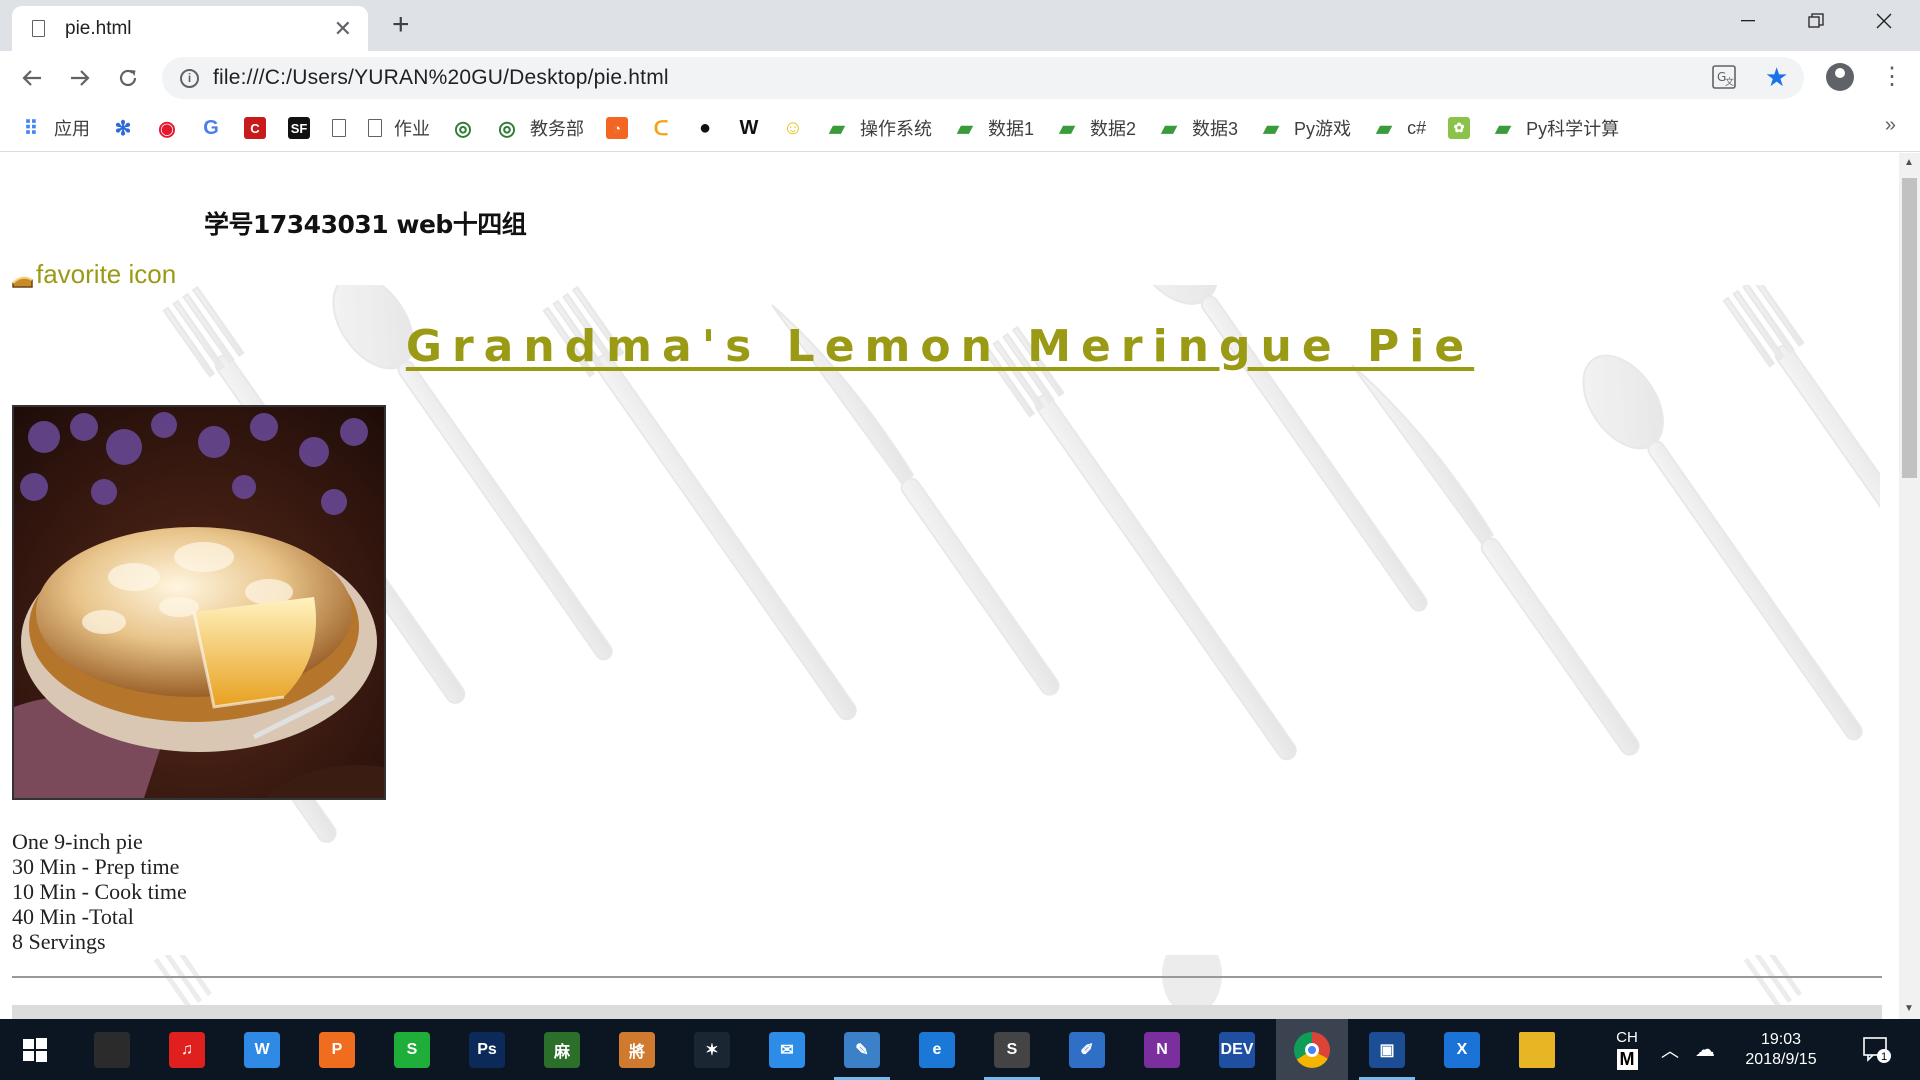  I want to click on bookmark-item: ▰ 数据3, so click(1198, 128).